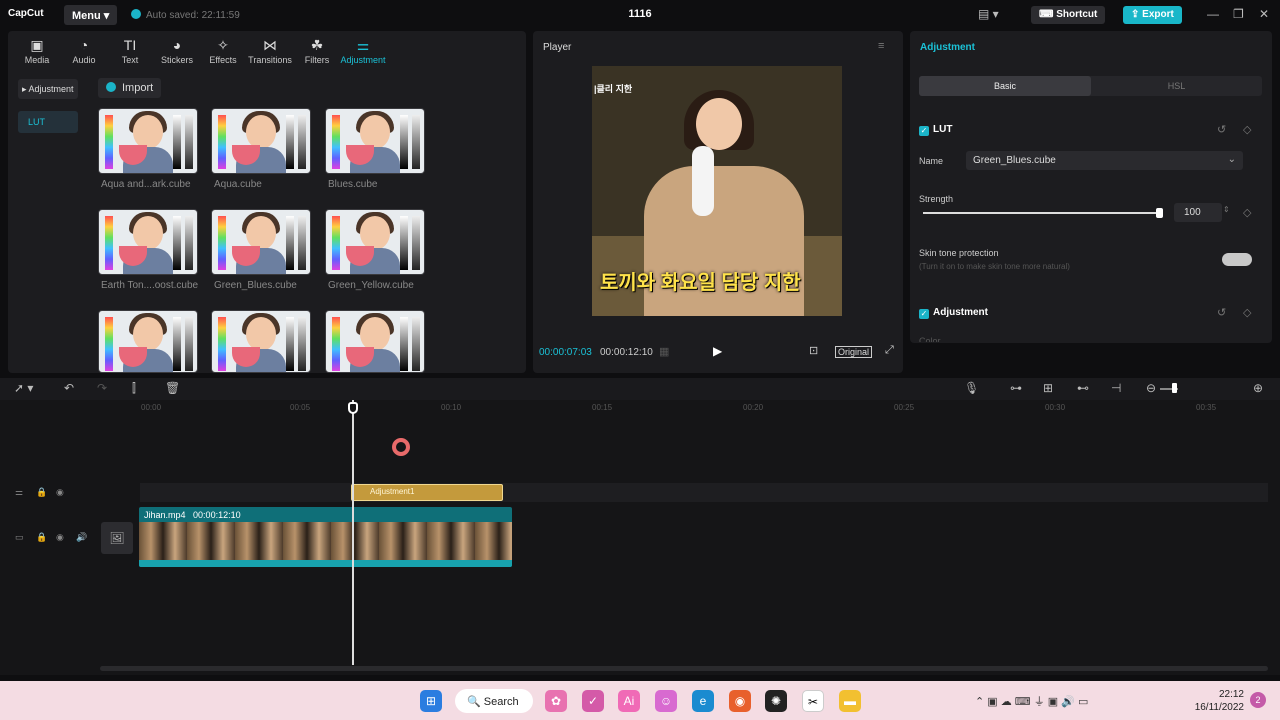  Describe the element at coordinates (854, 352) in the screenshot. I see `ratio-button: Original` at that location.